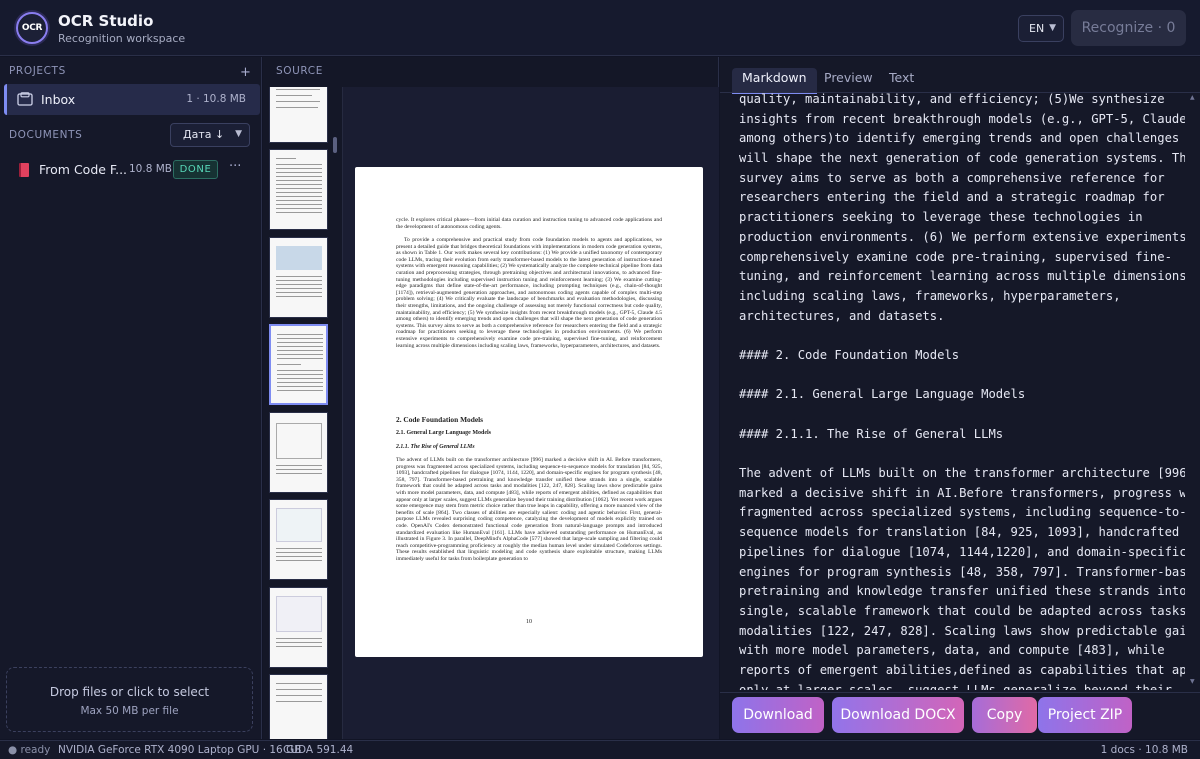 The image size is (1200, 759). I want to click on markdown-line: #### 2.1. General Large Language Models, so click(882, 394).